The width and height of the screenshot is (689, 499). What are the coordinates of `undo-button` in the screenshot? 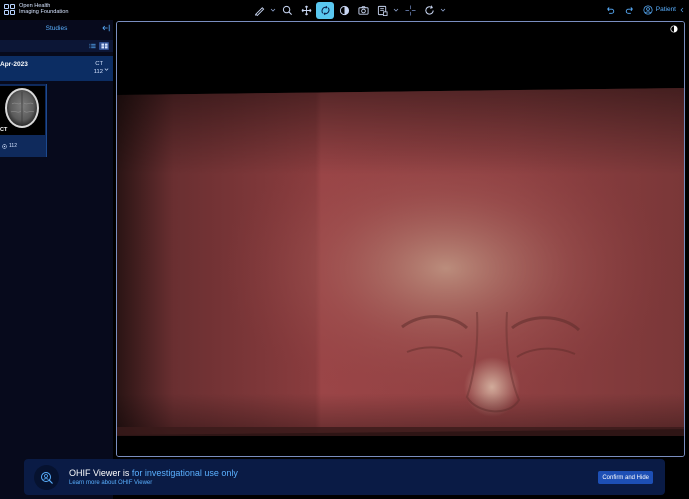 It's located at (610, 9).